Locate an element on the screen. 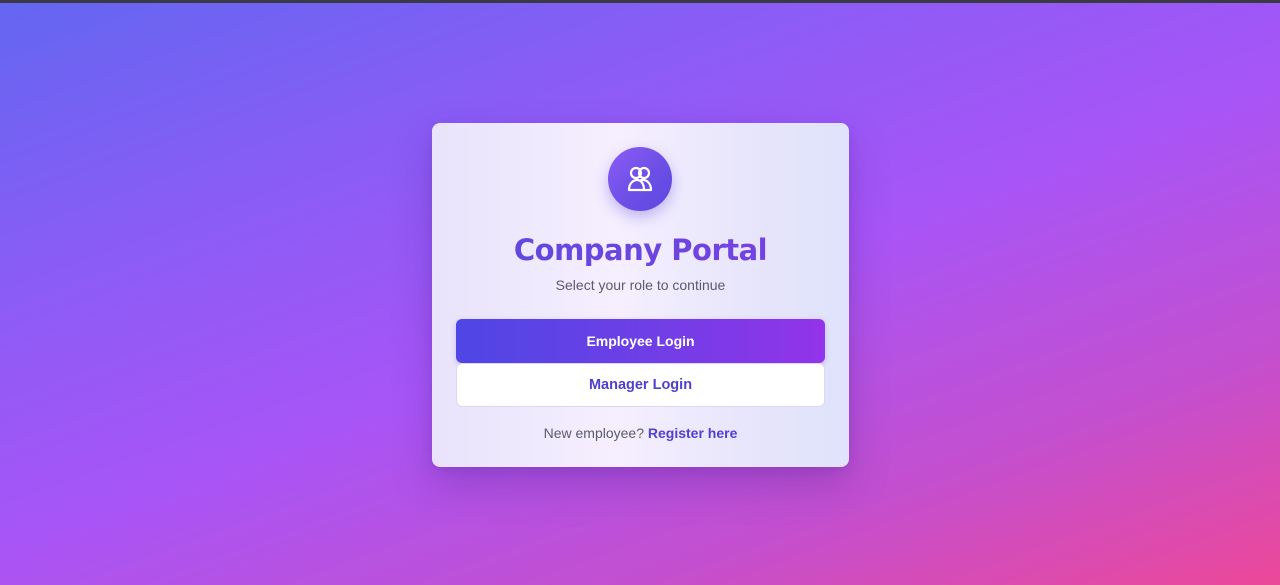 The image size is (1280, 585). manager-login-label: Manager Login is located at coordinates (640, 385).